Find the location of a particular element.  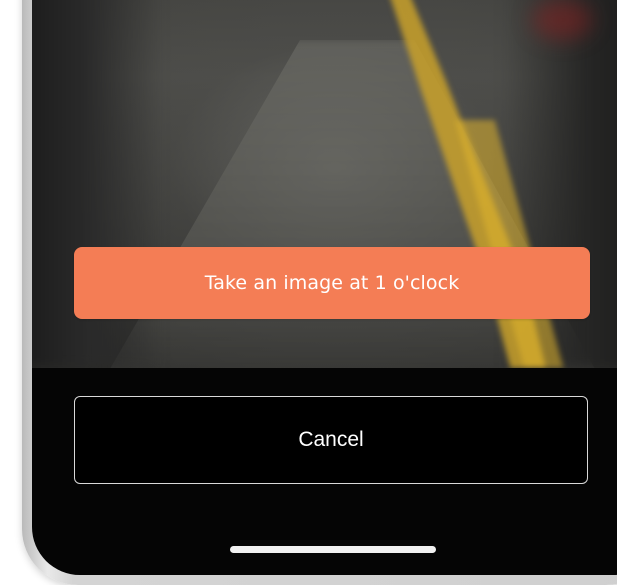

cancel-button-label: Cancel is located at coordinates (331, 439).